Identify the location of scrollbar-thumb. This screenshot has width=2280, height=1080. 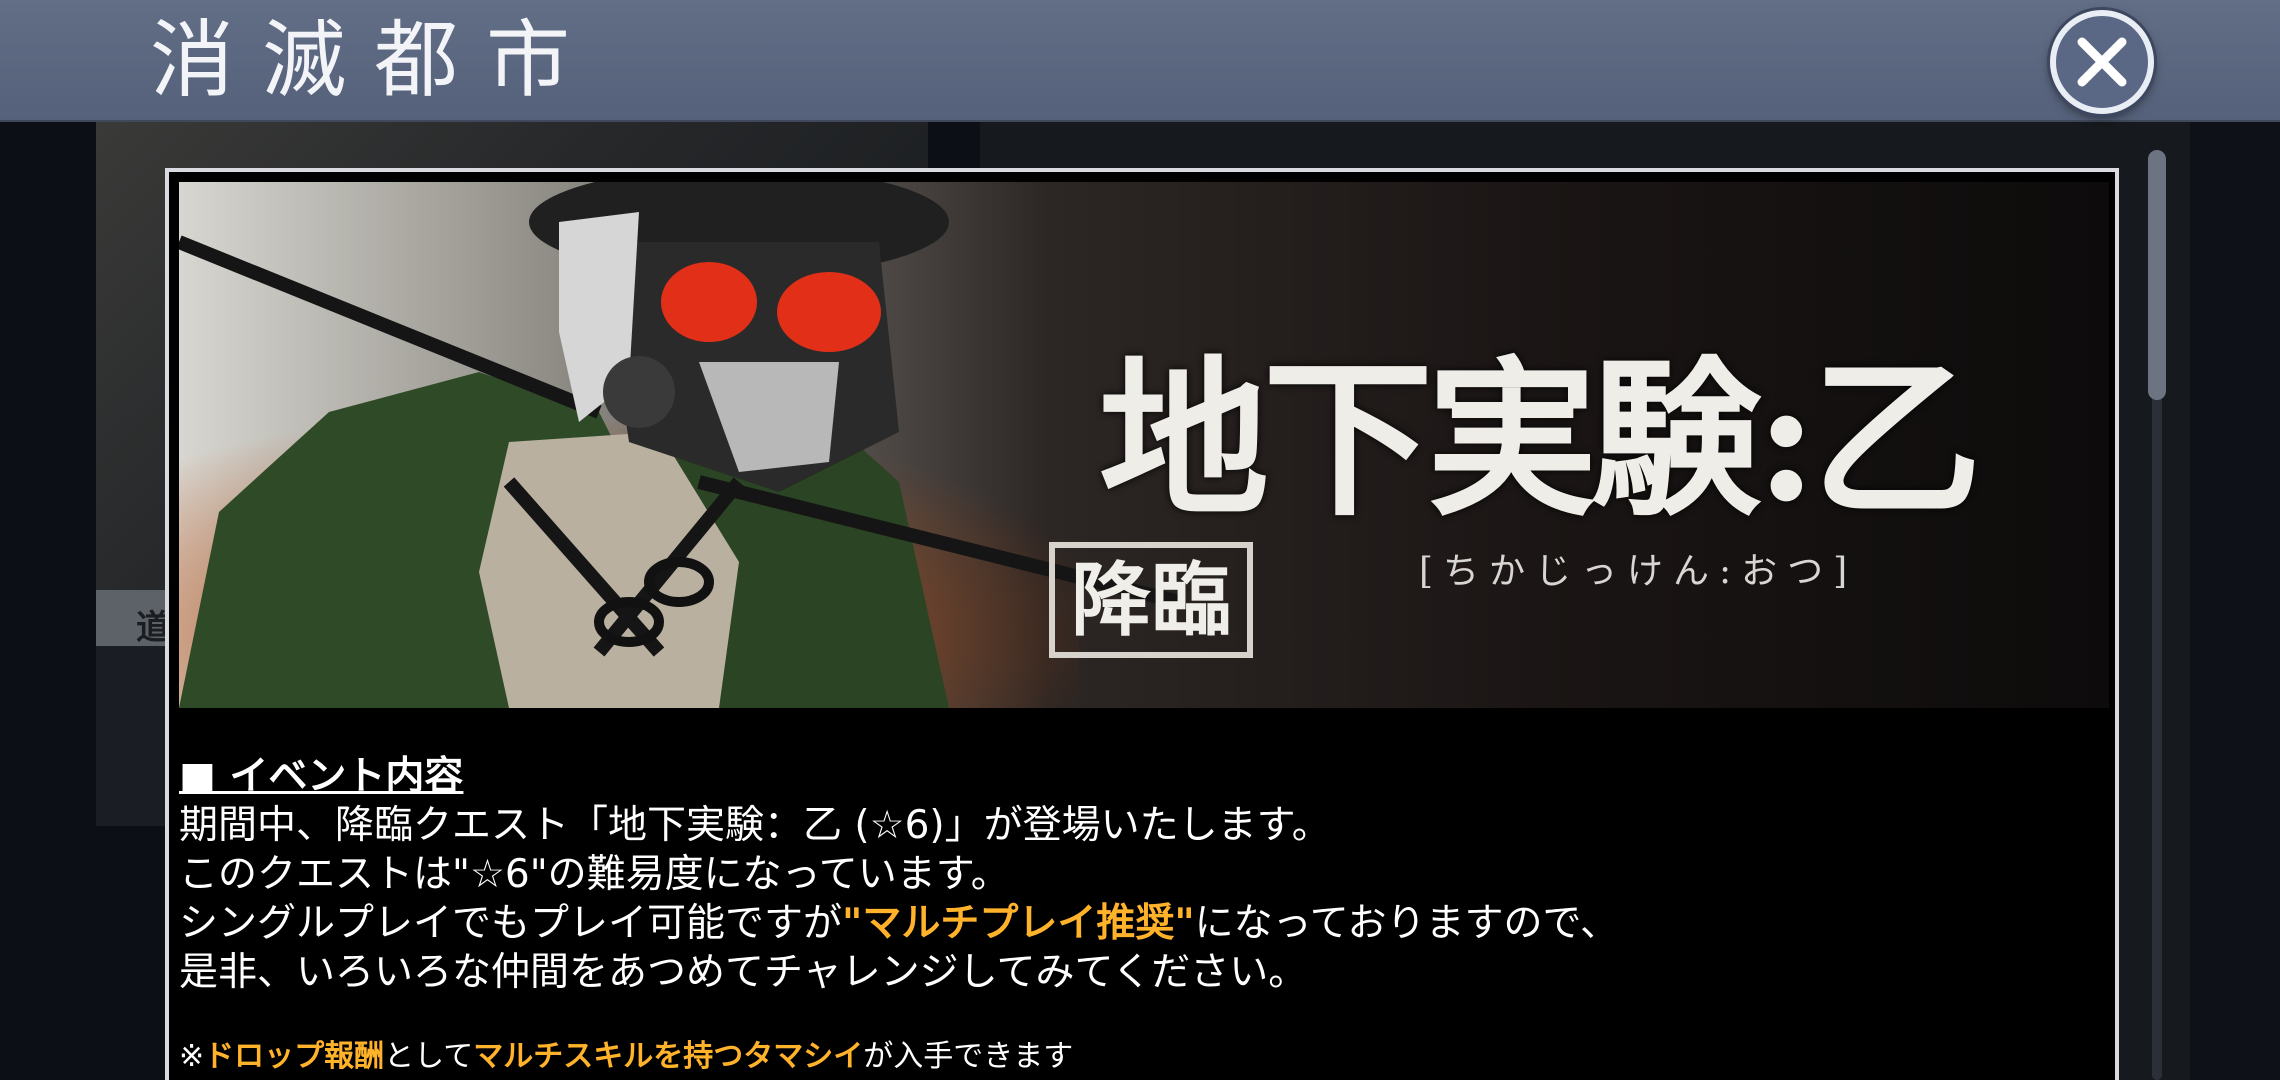
(2157, 275).